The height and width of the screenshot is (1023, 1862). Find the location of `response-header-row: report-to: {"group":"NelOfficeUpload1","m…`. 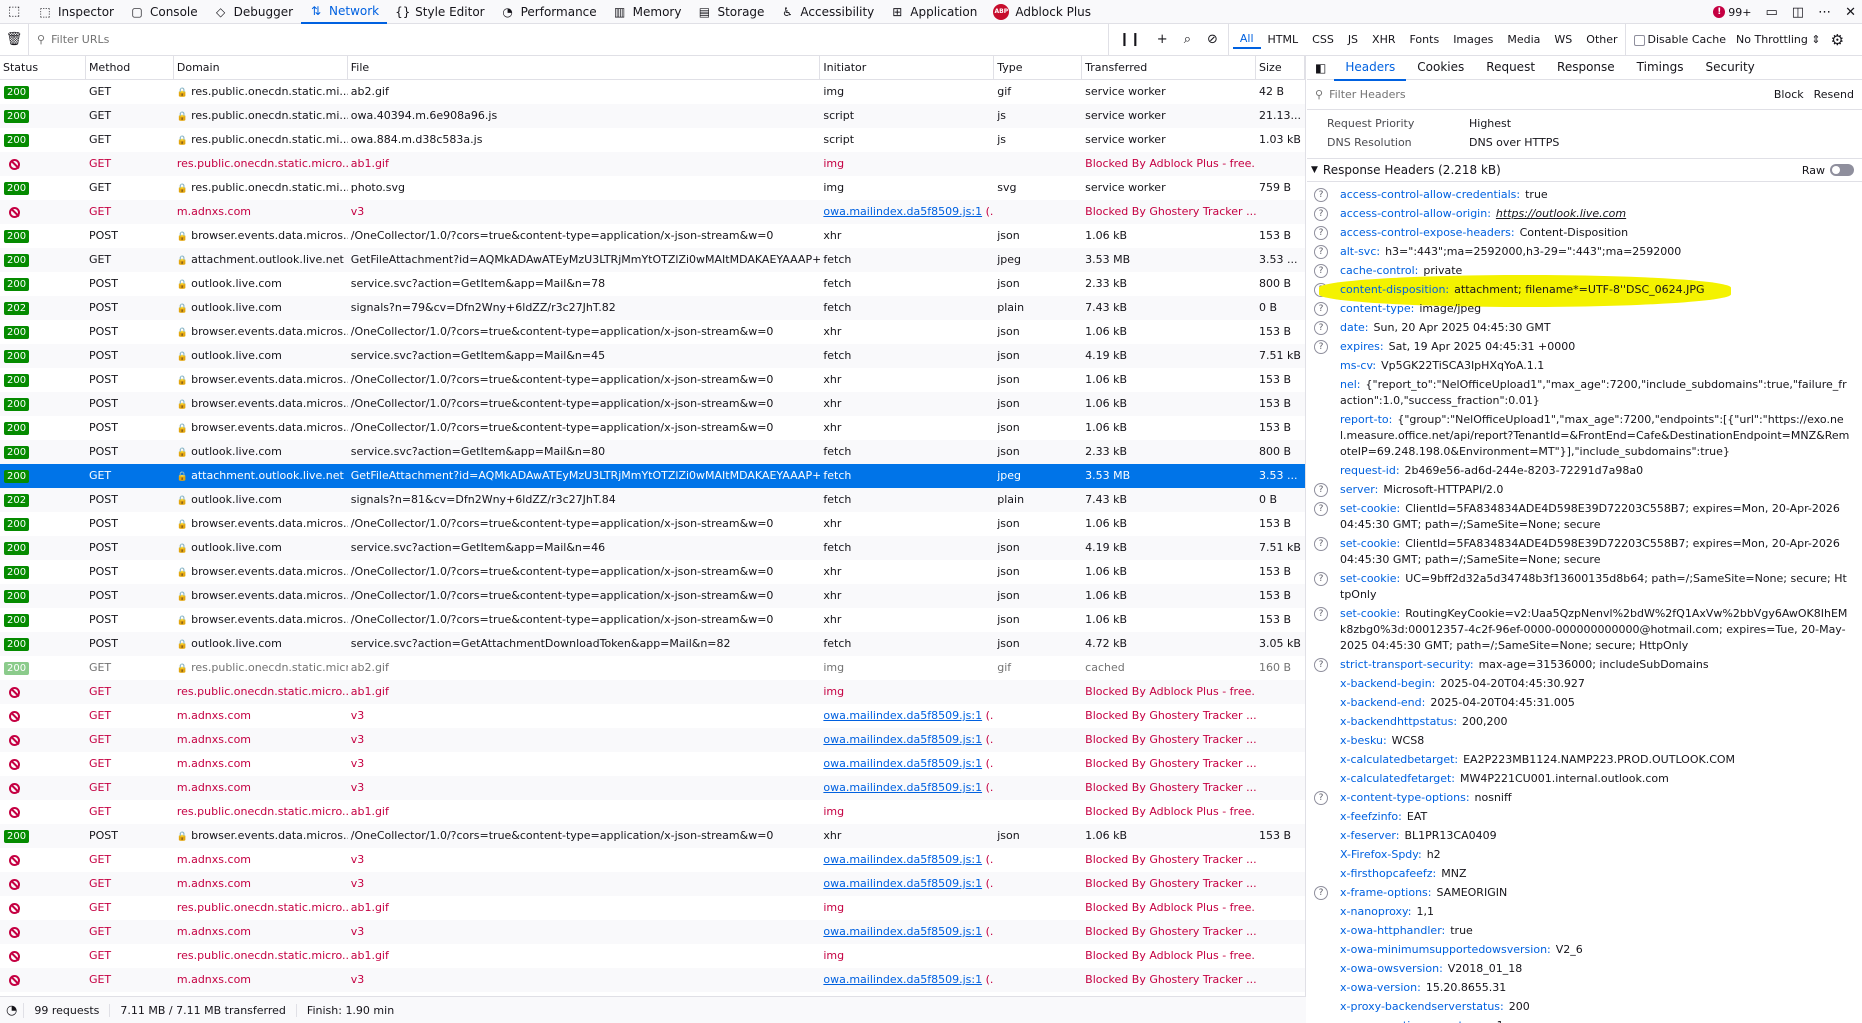

response-header-row: report-to: {"group":"NelOfficeUpload1","m… is located at coordinates (1584, 436).